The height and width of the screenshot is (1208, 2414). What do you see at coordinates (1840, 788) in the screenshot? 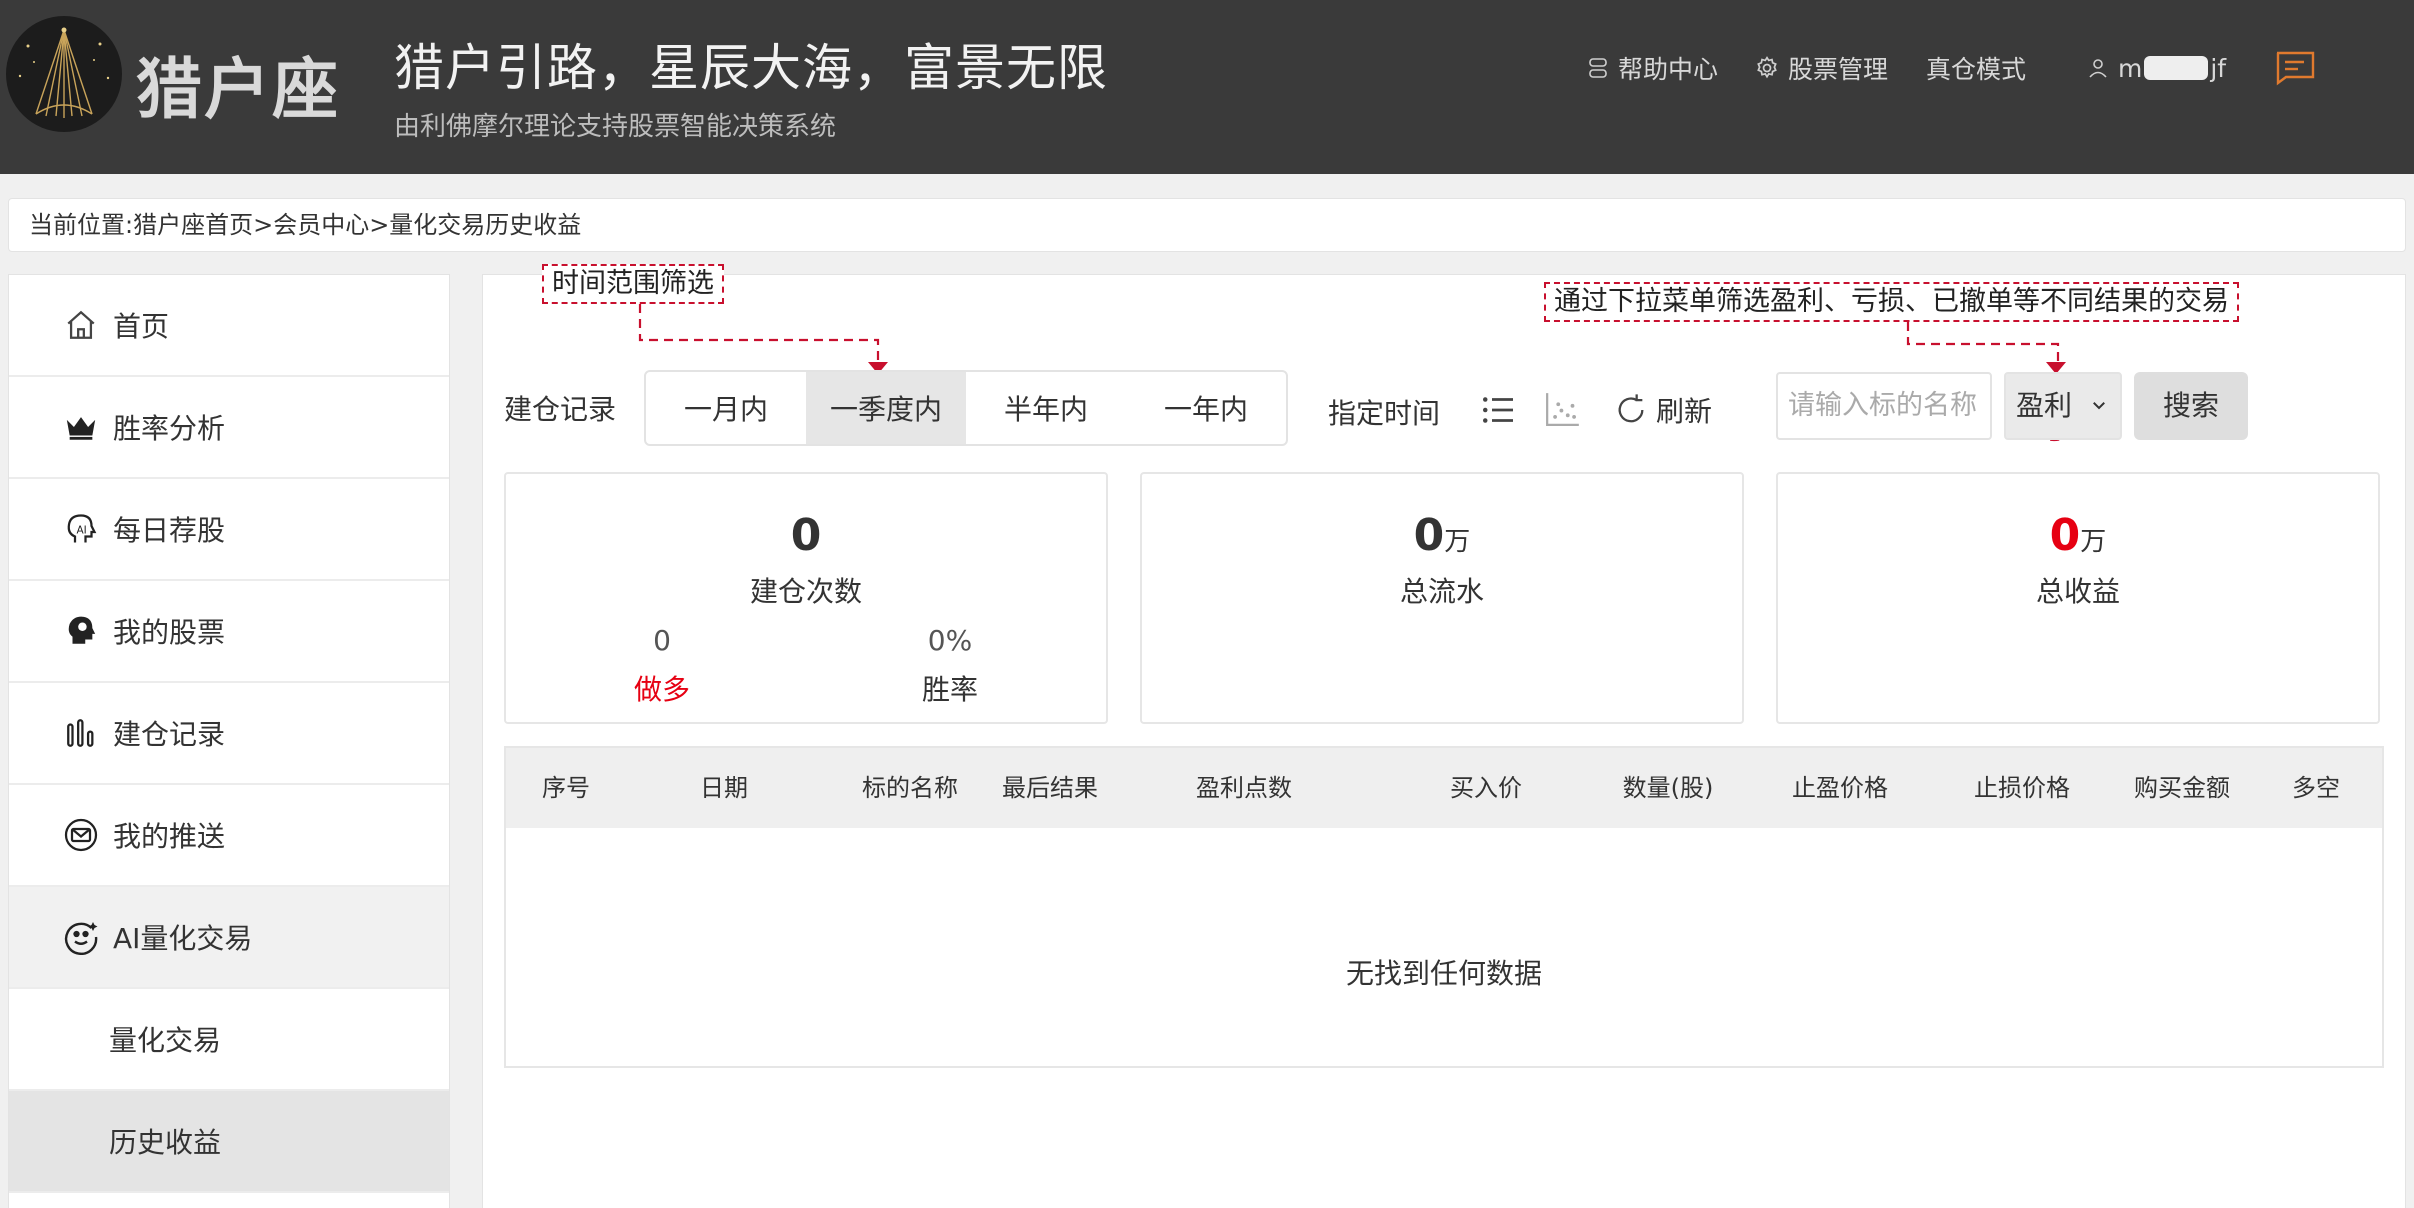
I see `column-header-take-profit: 止盈价格` at bounding box center [1840, 788].